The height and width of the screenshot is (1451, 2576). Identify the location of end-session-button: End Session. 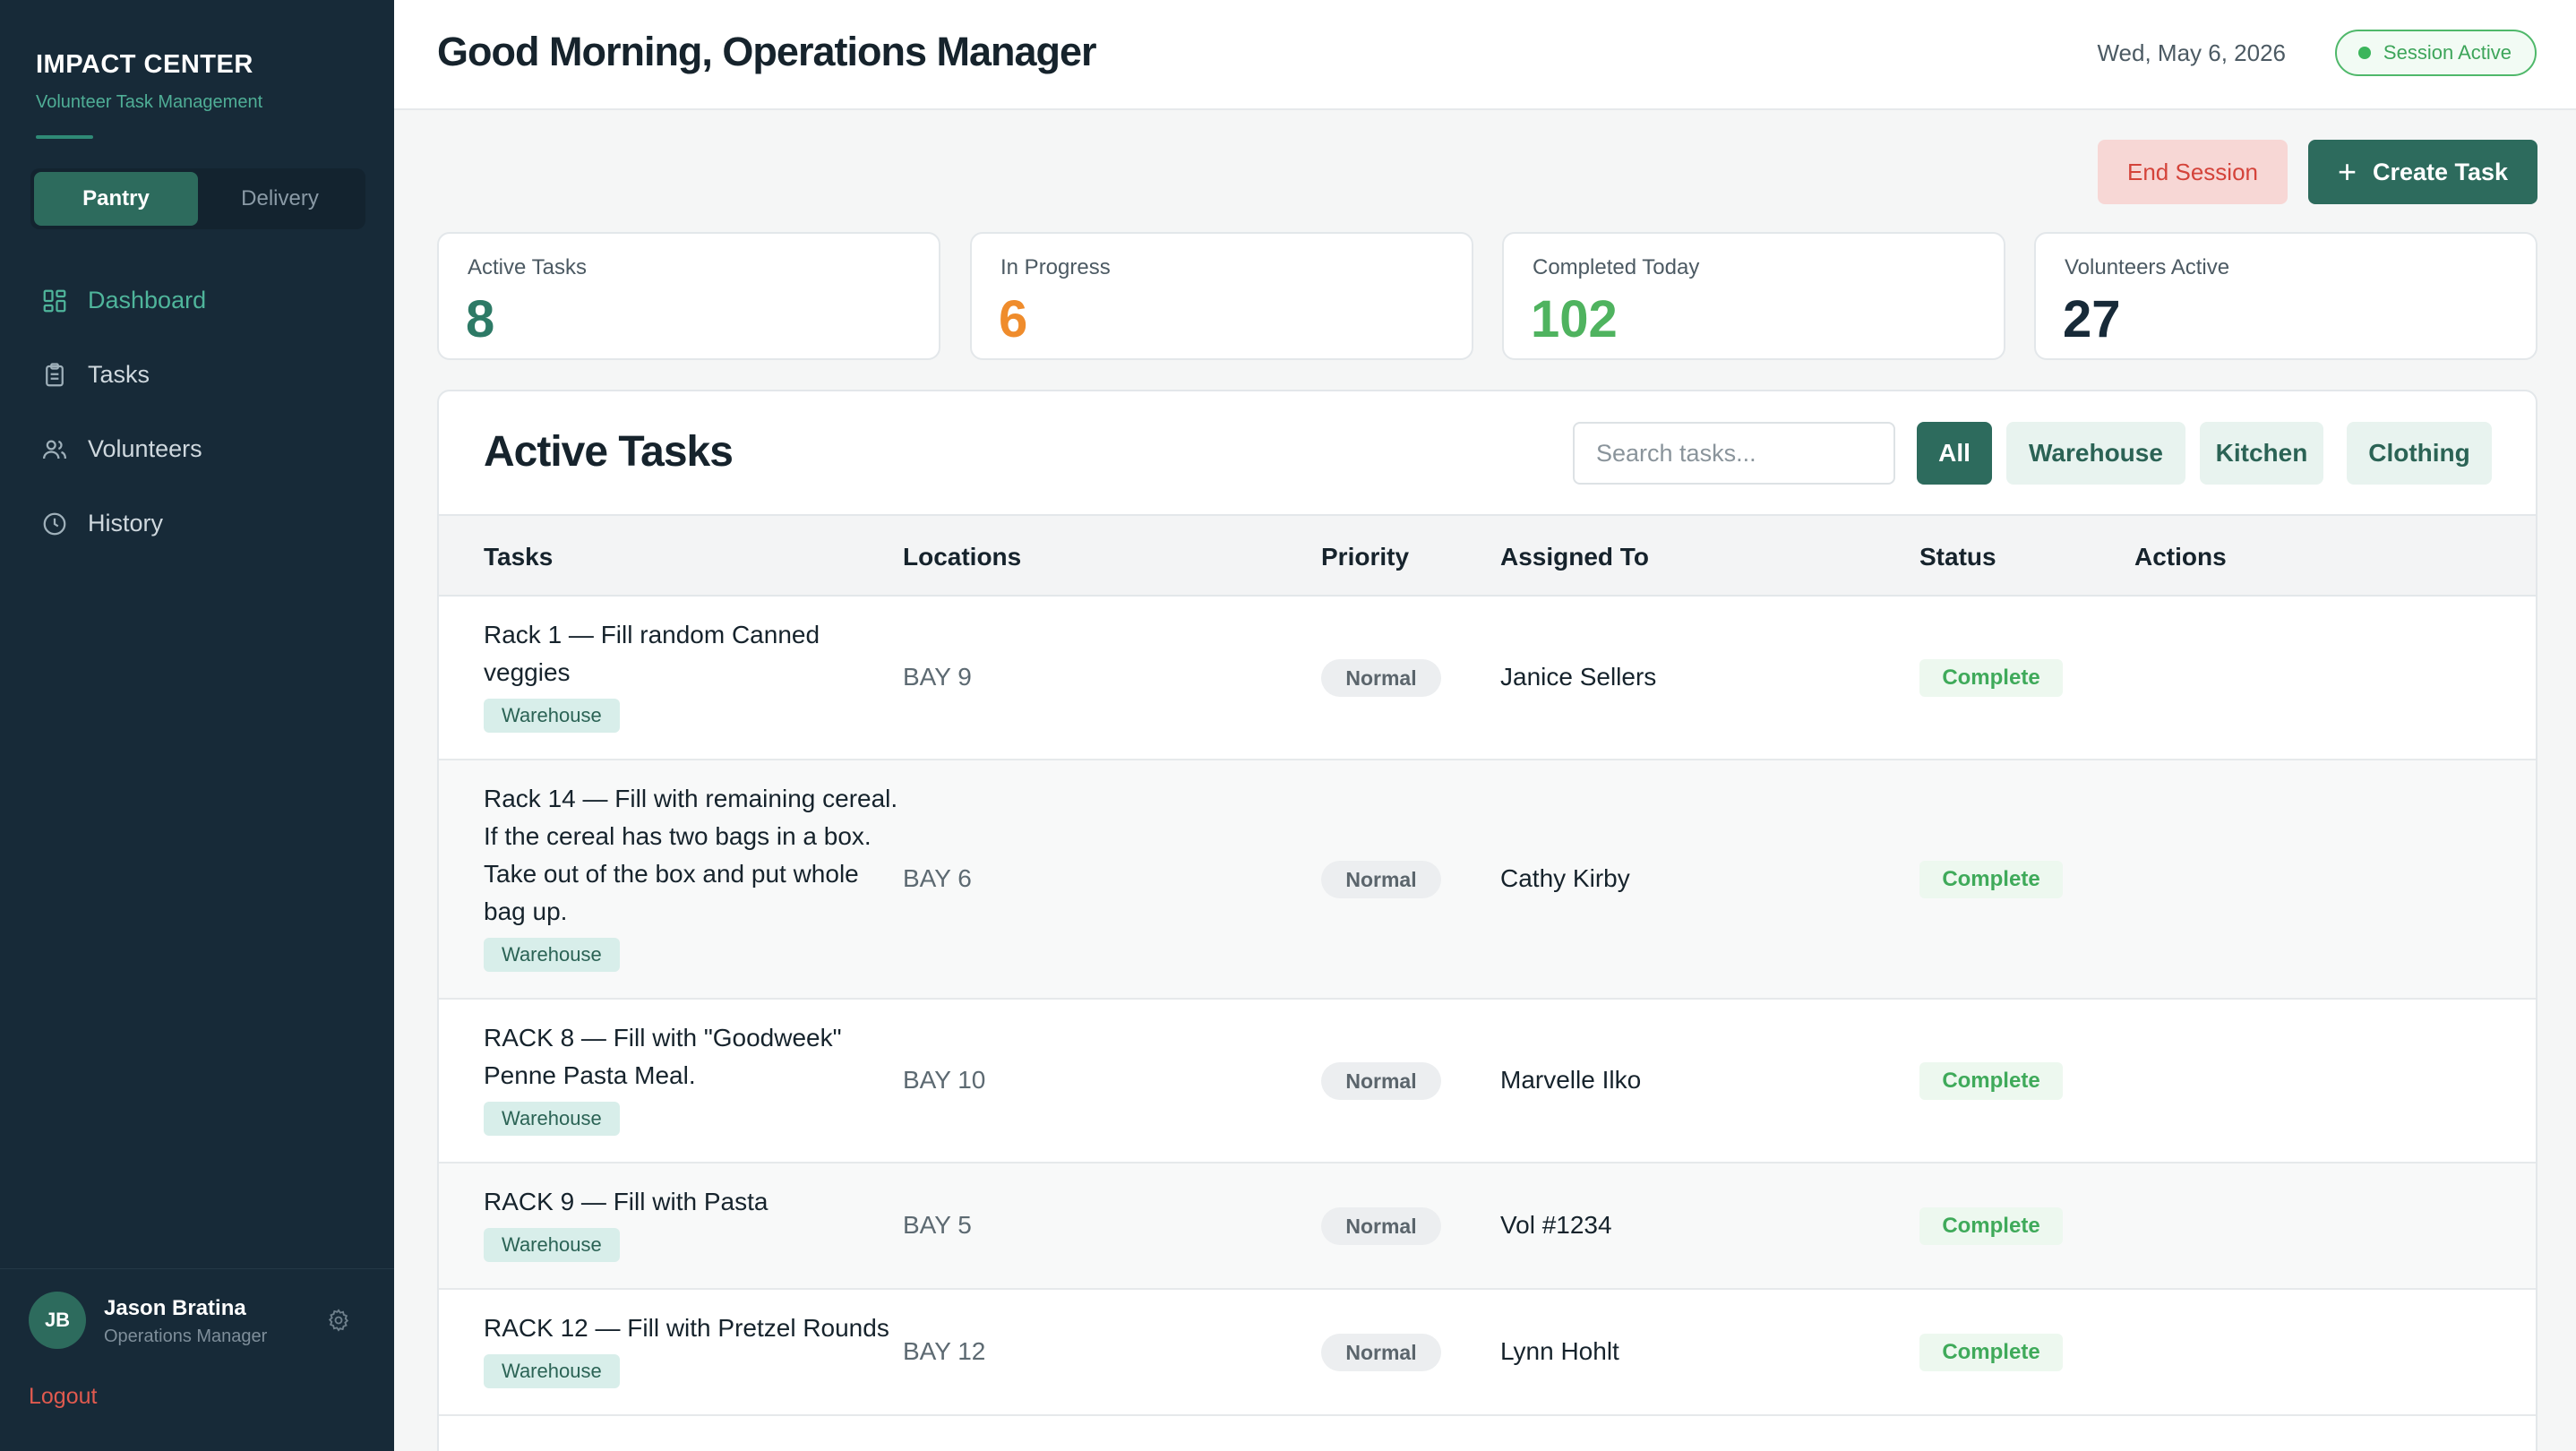
(2193, 172).